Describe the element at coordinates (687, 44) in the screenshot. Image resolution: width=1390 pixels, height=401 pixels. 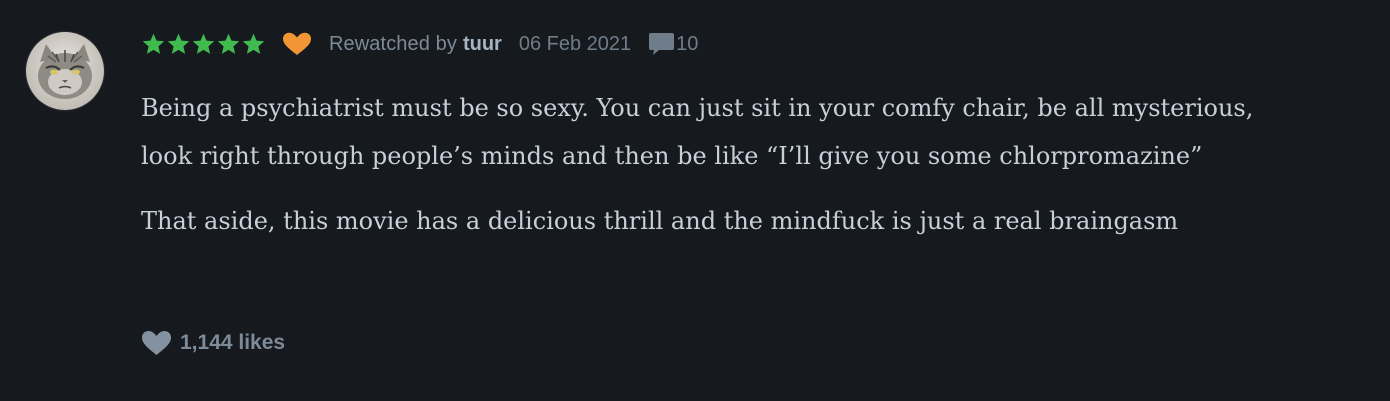
I see `comment-count: 10` at that location.